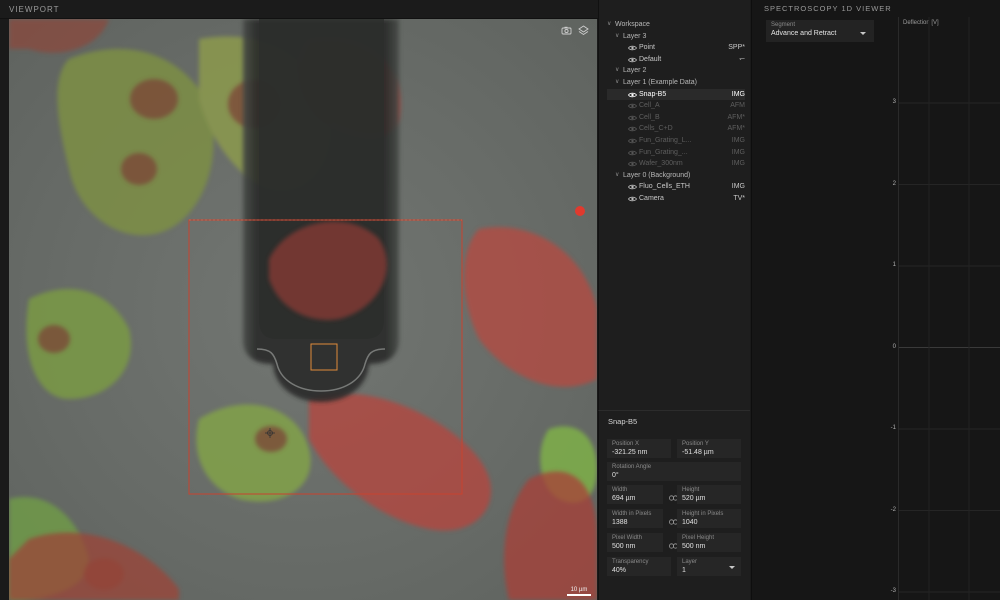 This screenshot has height=600, width=1000. Describe the element at coordinates (676, 37) in the screenshot. I see `tree-group: ∨ Layer 3` at that location.